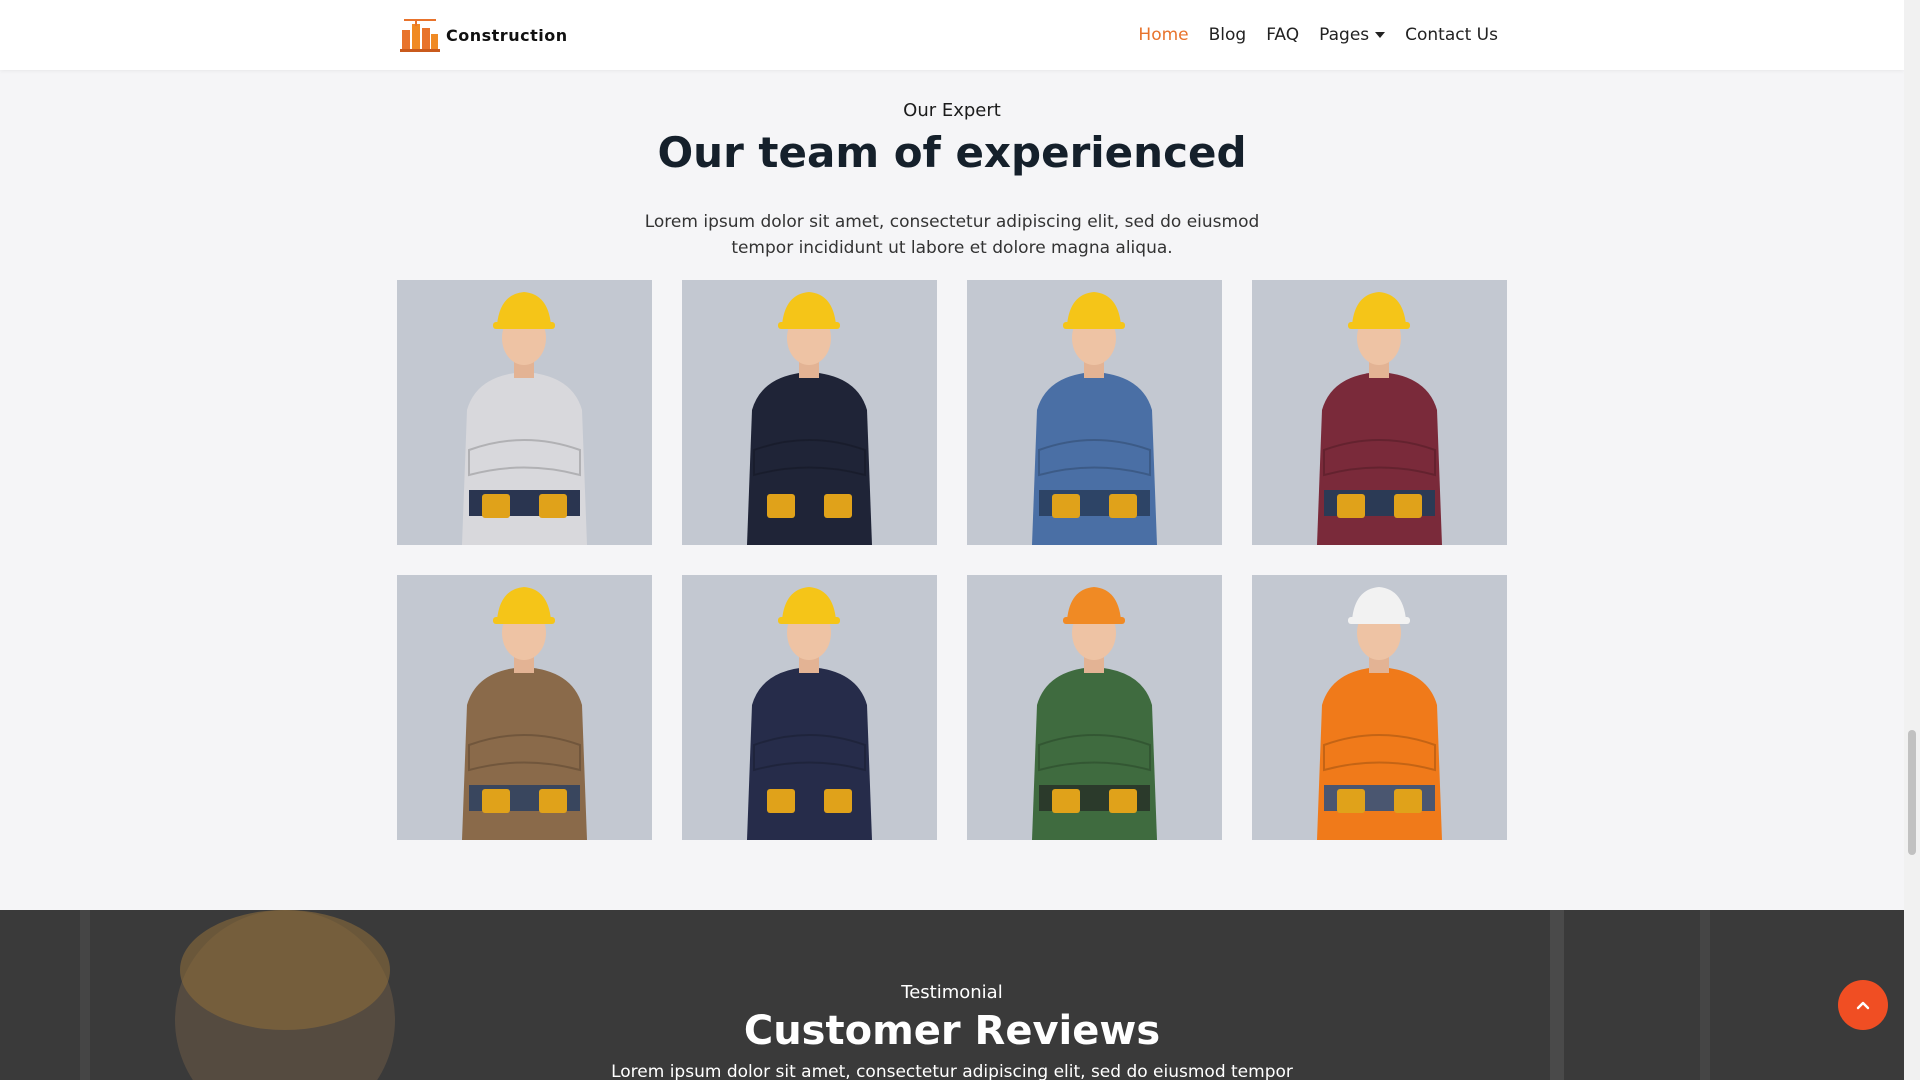 The width and height of the screenshot is (1920, 1080). Describe the element at coordinates (952, 152) in the screenshot. I see `team-title: Our team of experienced` at that location.